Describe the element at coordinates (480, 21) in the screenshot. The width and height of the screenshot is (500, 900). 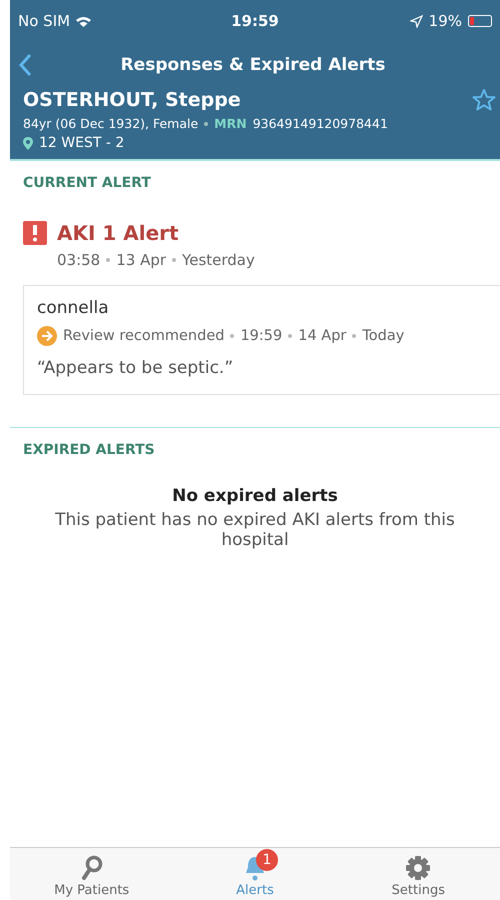
I see `battery-icon` at that location.